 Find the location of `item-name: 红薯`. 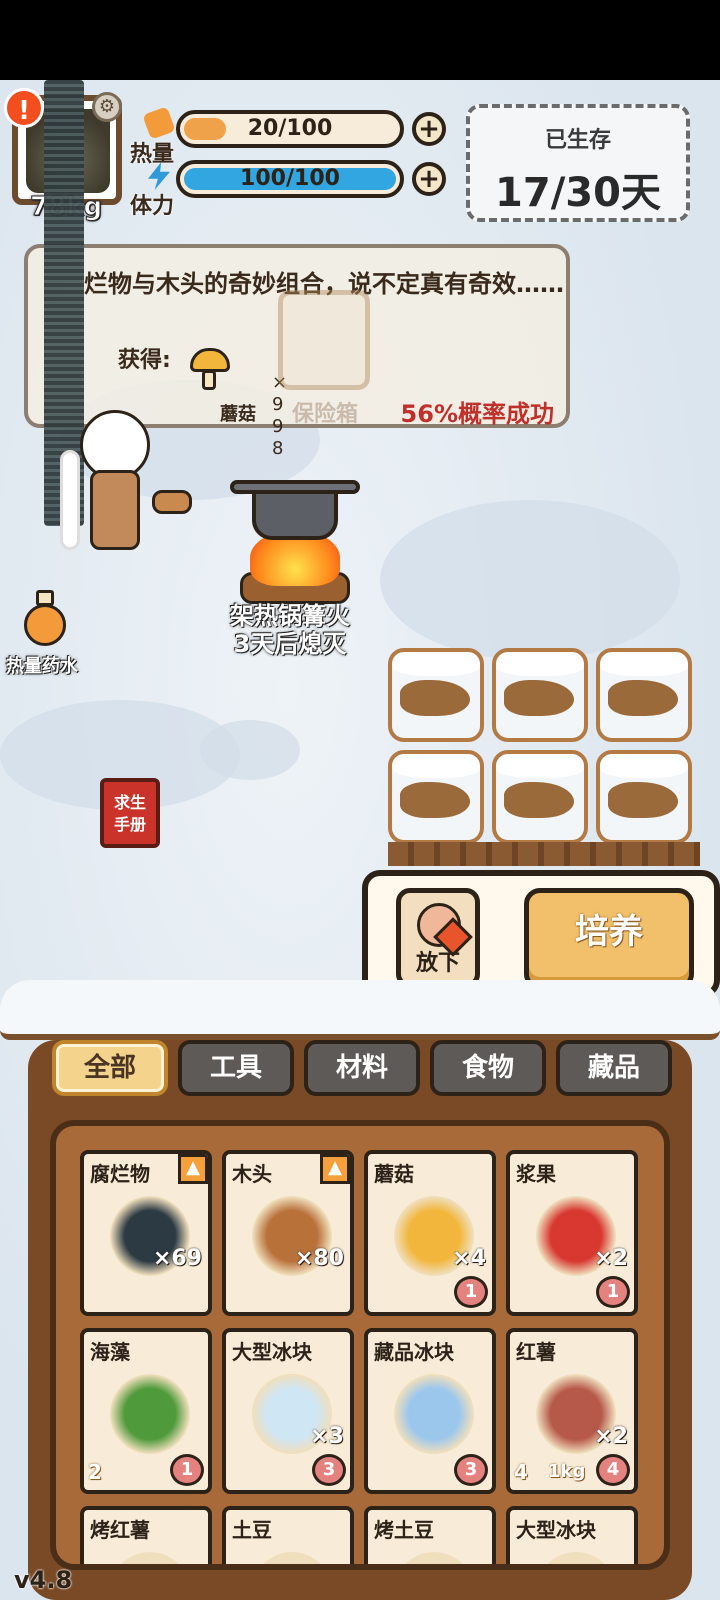

item-name: 红薯 is located at coordinates (536, 1352).